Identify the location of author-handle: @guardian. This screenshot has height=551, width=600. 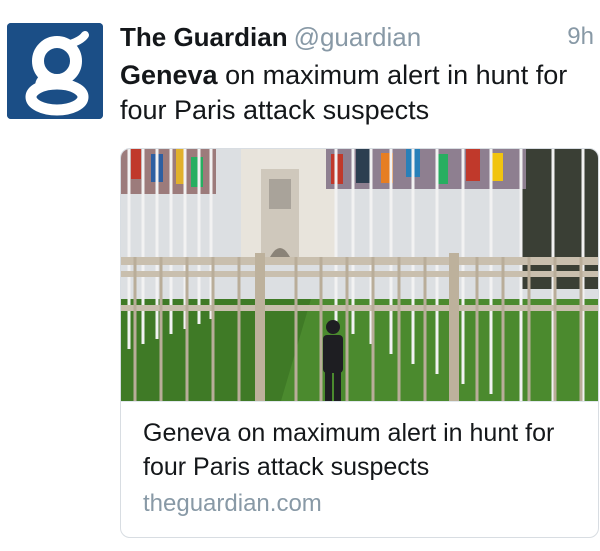
(358, 37).